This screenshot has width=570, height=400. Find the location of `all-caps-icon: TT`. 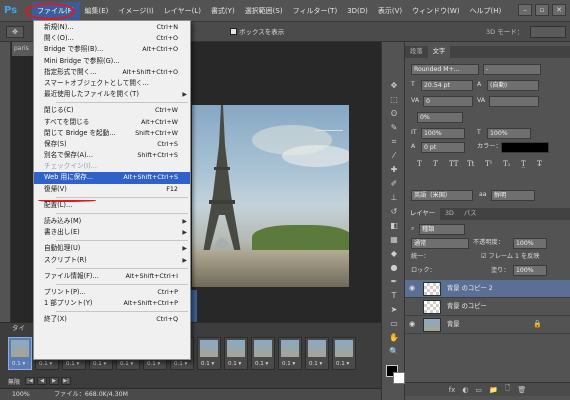

all-caps-icon: TT is located at coordinates (455, 164).